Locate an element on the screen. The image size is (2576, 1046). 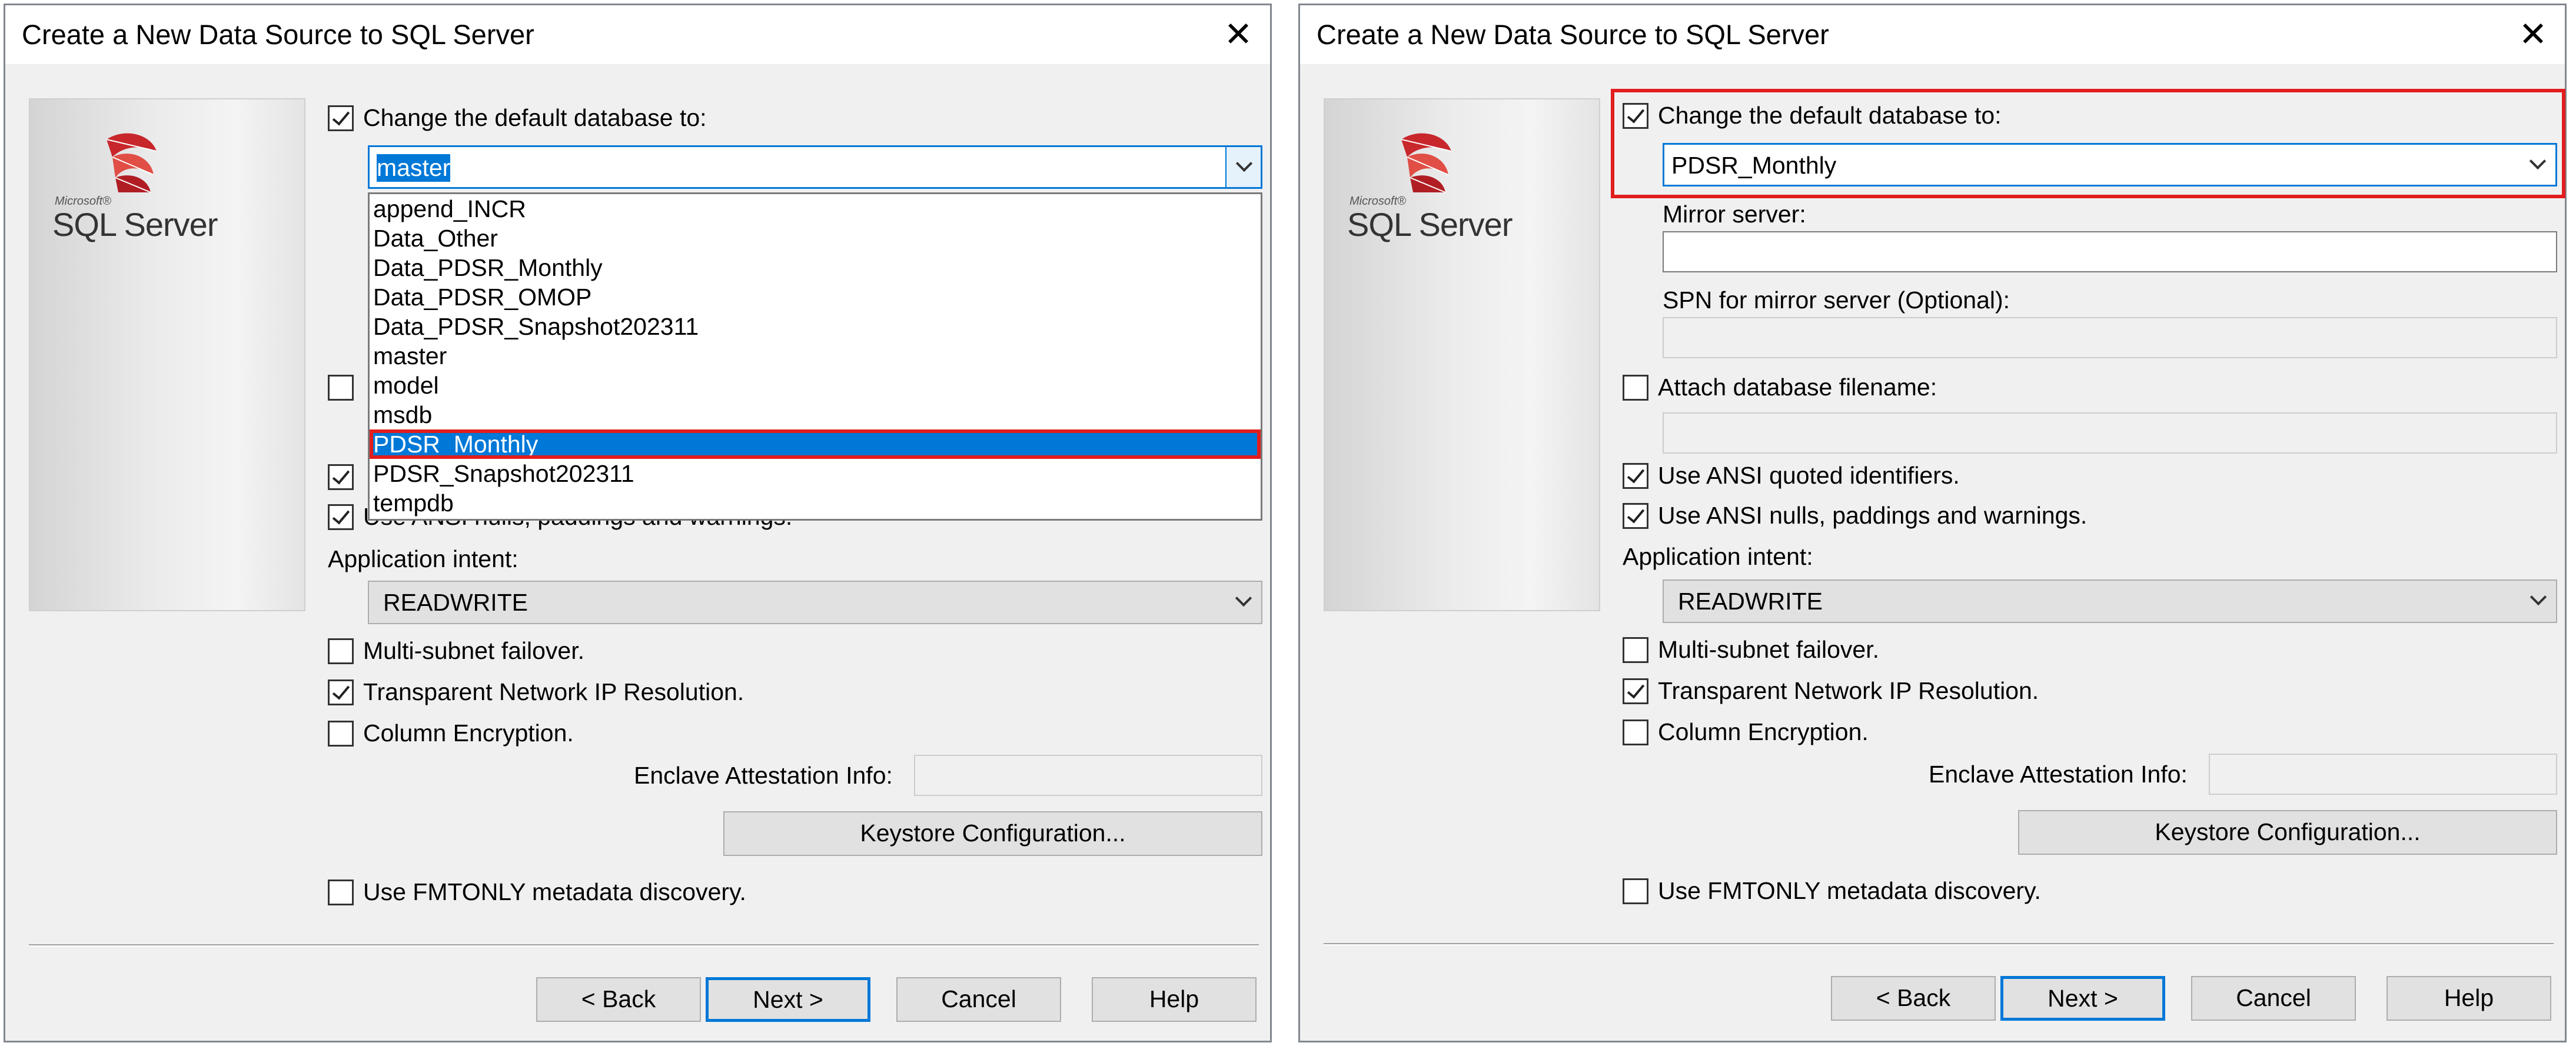
dropdown-option: Data_PDSR_OMOP is located at coordinates (815, 297).